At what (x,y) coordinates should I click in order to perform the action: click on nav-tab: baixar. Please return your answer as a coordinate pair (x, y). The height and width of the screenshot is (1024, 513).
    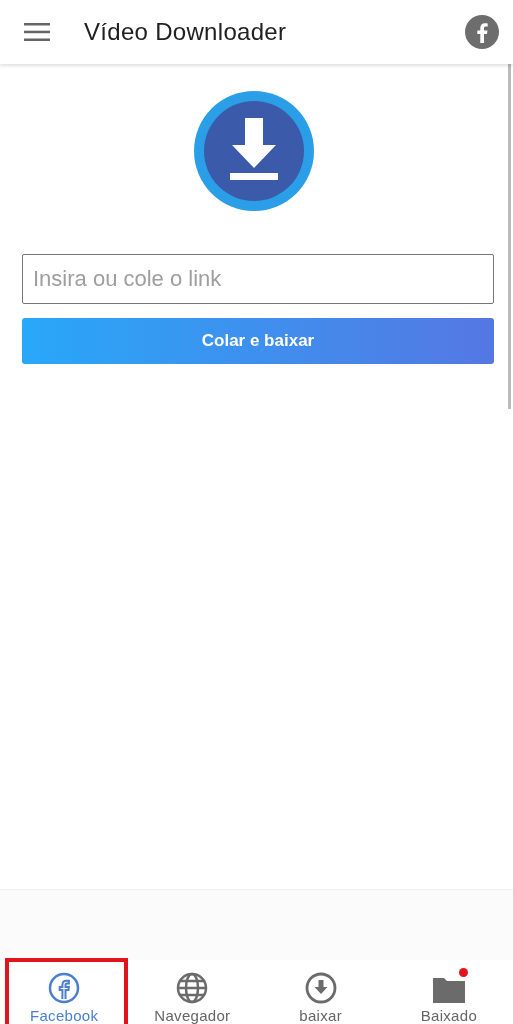
    Looking at the image, I should click on (320, 992).